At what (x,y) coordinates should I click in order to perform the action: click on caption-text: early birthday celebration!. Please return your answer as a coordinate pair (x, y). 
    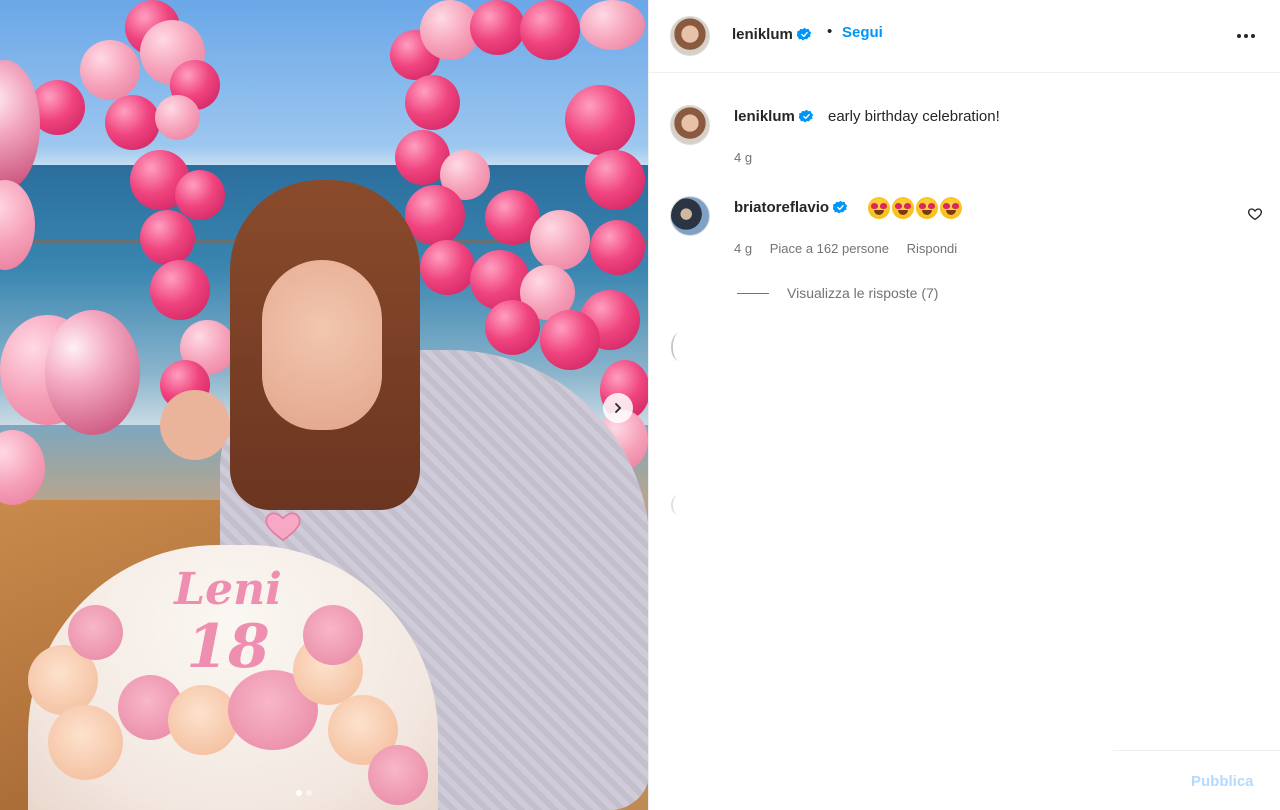
    Looking at the image, I should click on (914, 116).